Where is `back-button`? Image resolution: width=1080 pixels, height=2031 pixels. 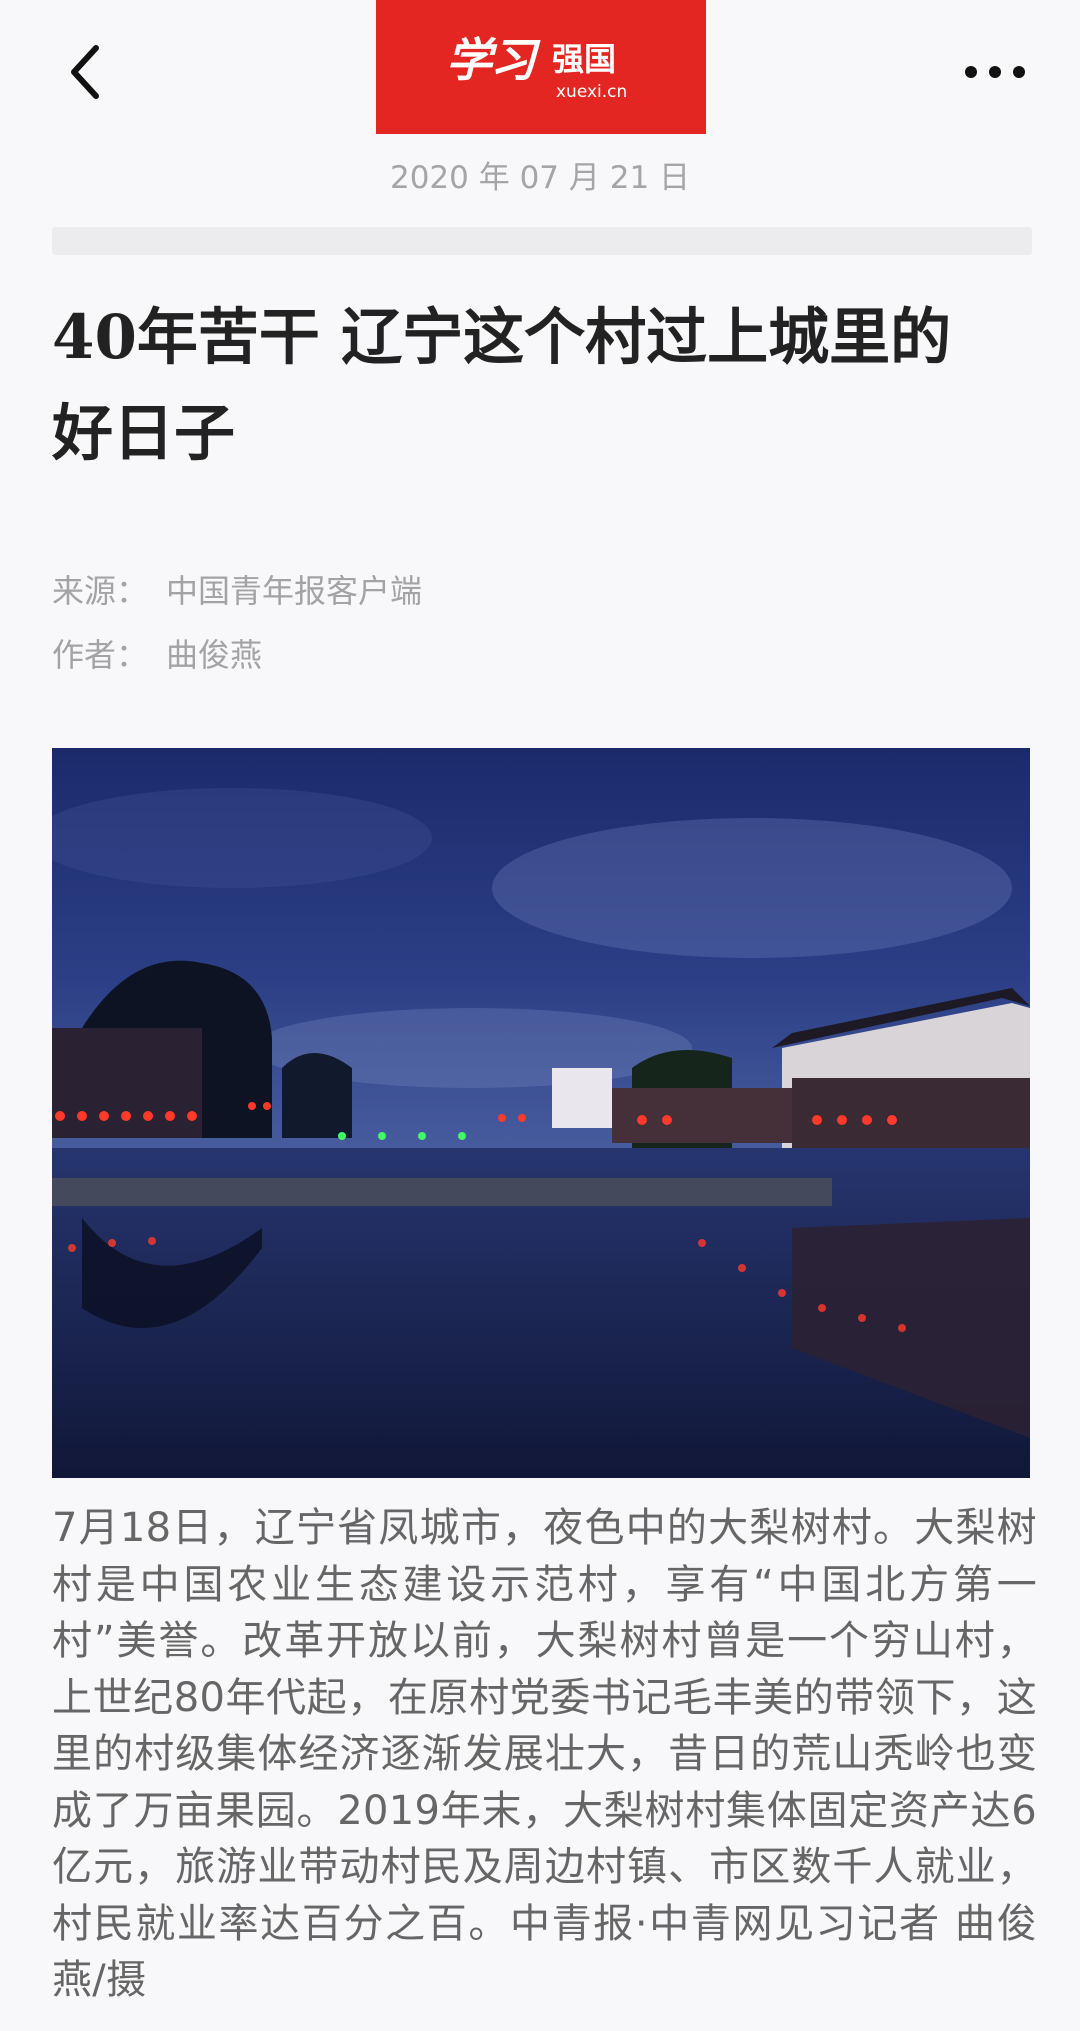 back-button is located at coordinates (84, 72).